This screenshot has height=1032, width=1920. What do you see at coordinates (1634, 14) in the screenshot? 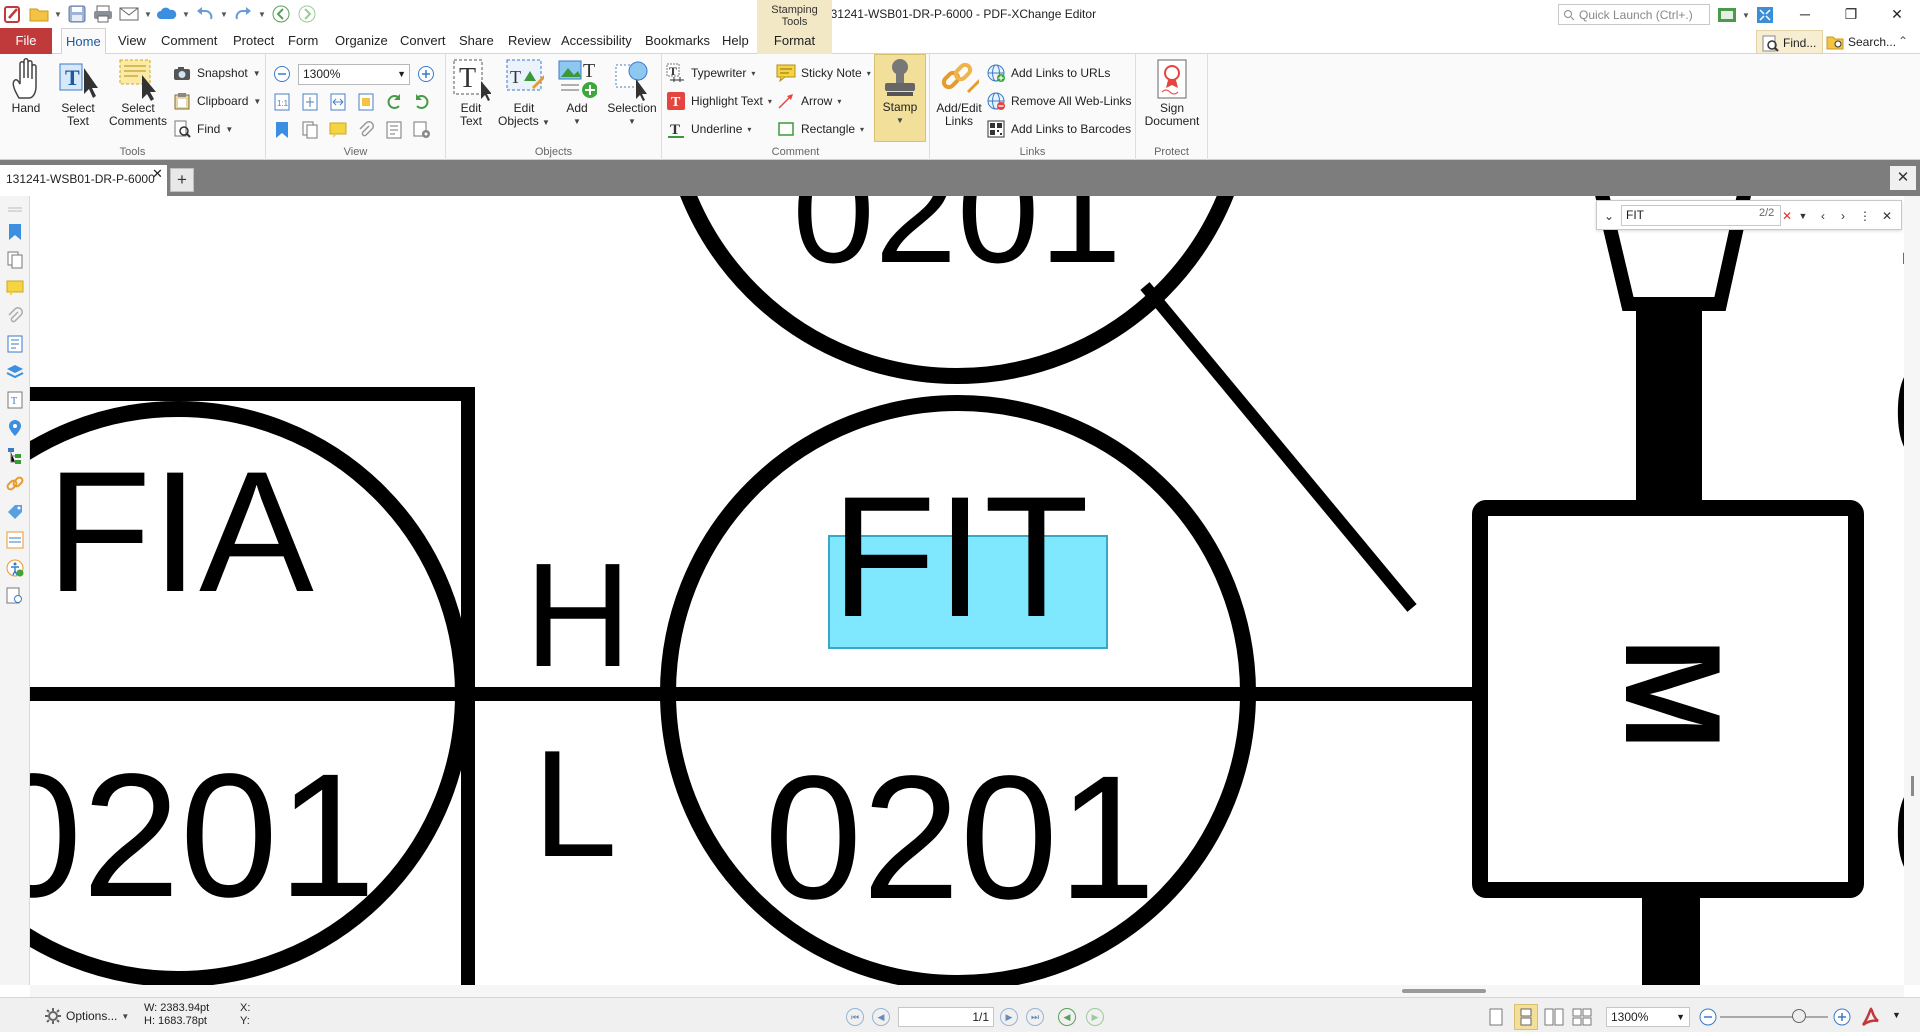
I see `quick-launch-field: Quick Launch (Ctrl+.)` at bounding box center [1634, 14].